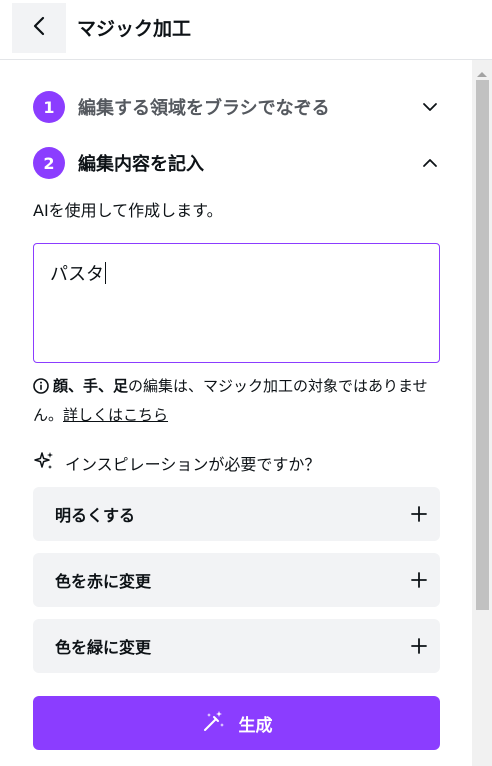 The image size is (492, 766). I want to click on generate-button: 生成, so click(236, 723).